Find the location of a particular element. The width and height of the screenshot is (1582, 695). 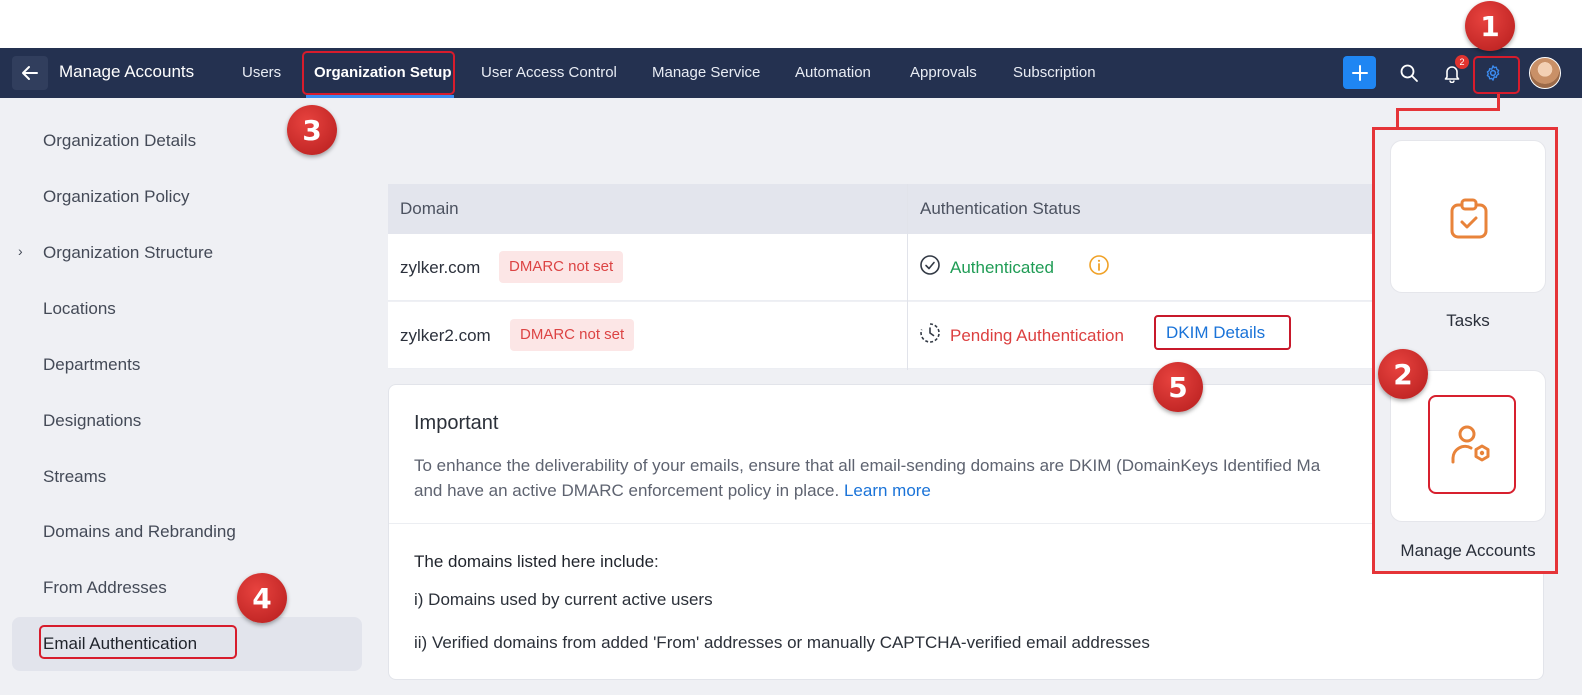

add-button is located at coordinates (1359, 72).